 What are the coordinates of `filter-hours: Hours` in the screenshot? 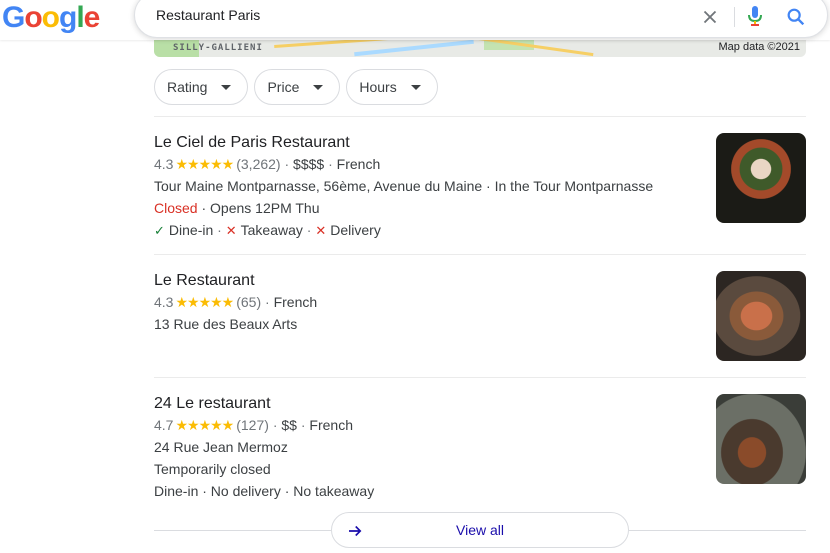 It's located at (392, 87).